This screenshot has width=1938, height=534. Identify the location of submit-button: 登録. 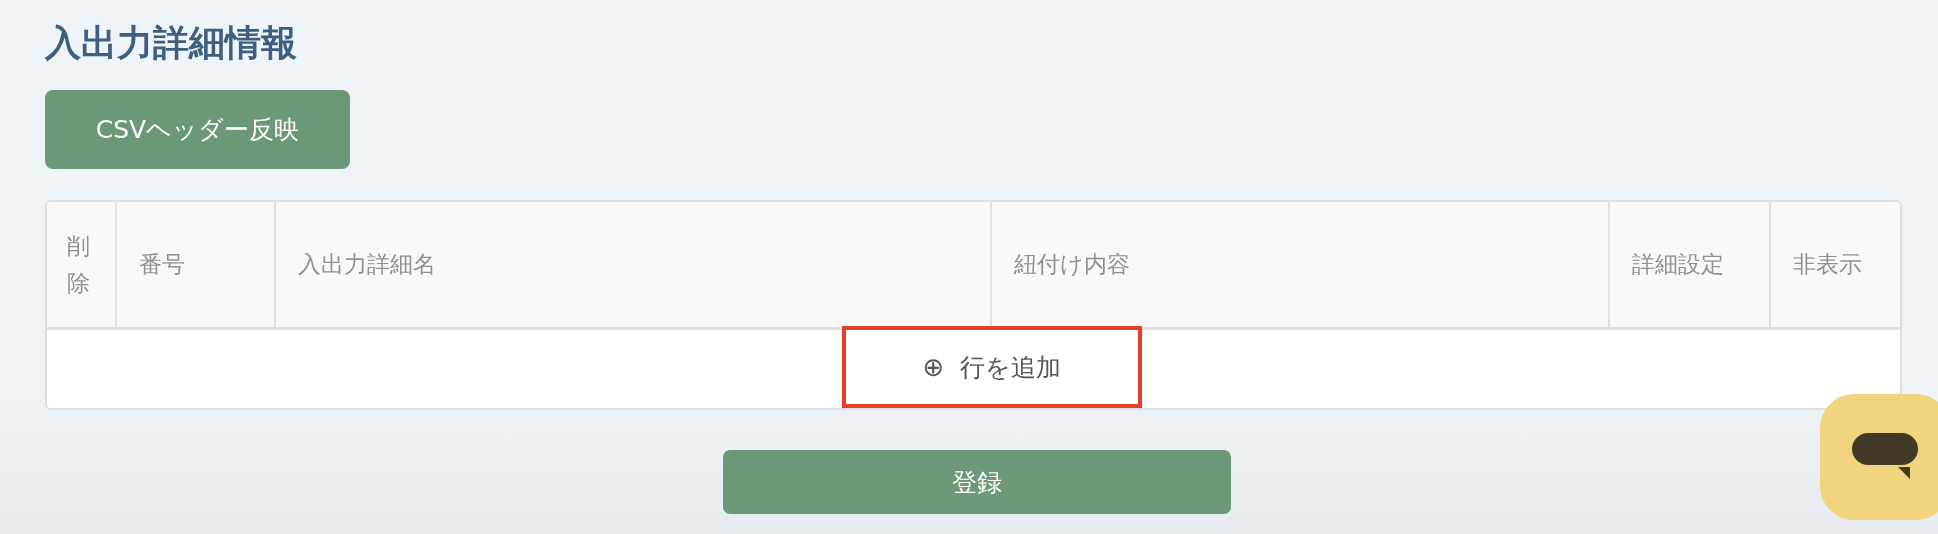
(976, 482).